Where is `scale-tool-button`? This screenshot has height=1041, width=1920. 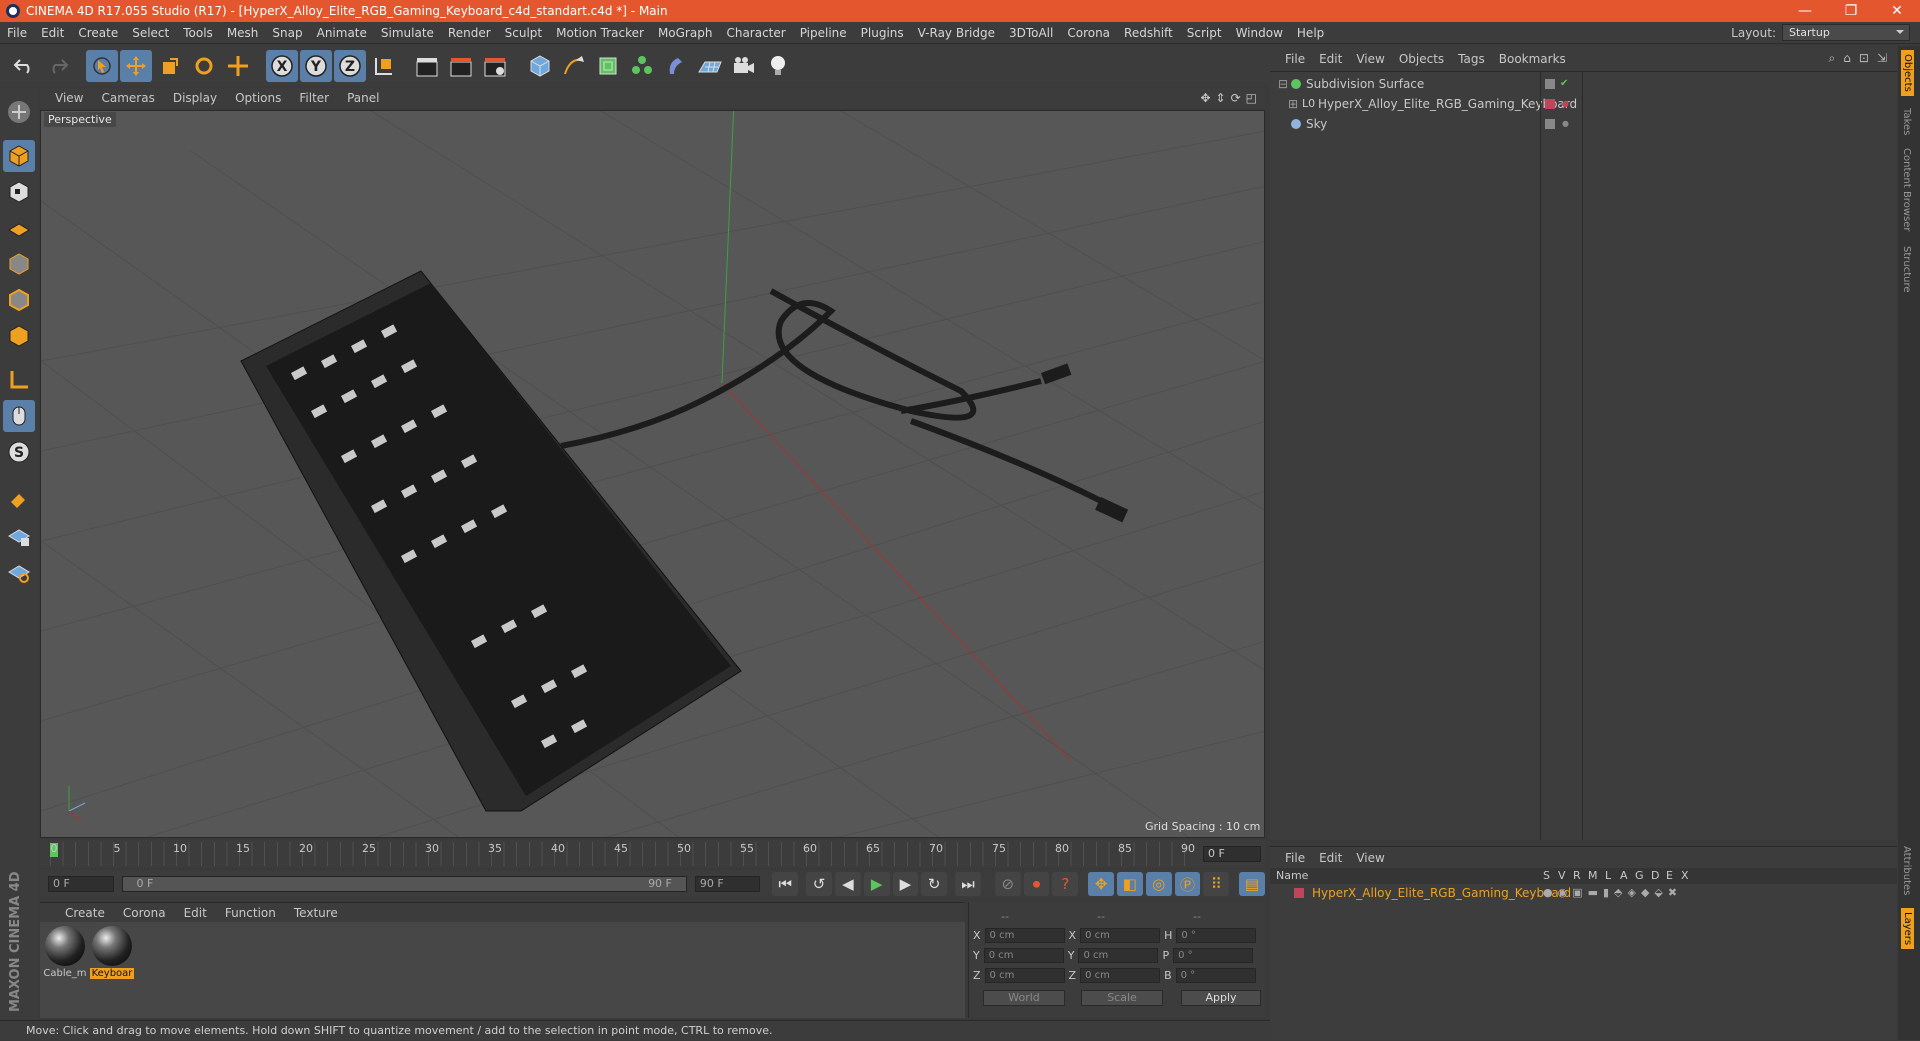 scale-tool-button is located at coordinates (170, 66).